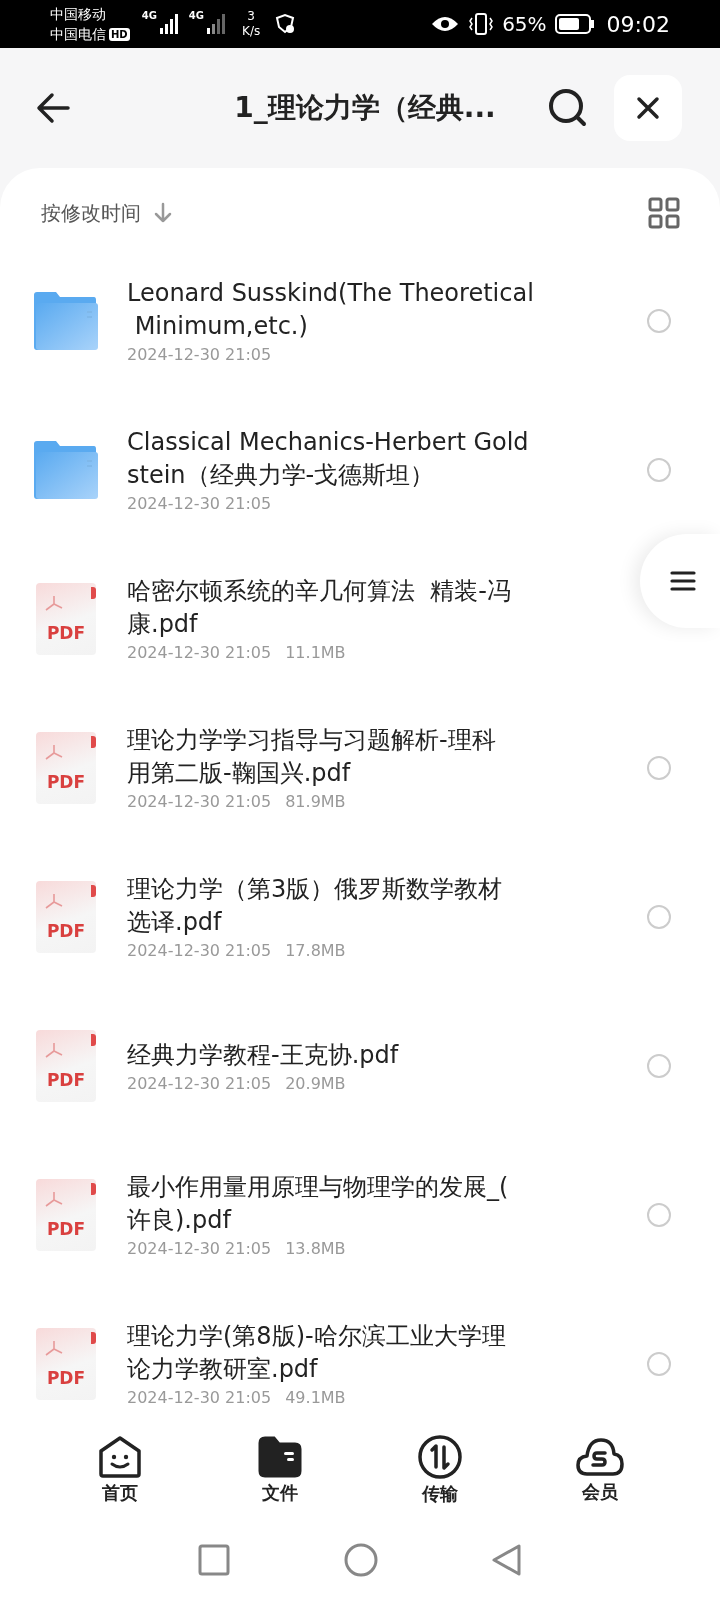 The height and width of the screenshot is (1600, 720). What do you see at coordinates (600, 1457) in the screenshot?
I see `cloud-icon` at bounding box center [600, 1457].